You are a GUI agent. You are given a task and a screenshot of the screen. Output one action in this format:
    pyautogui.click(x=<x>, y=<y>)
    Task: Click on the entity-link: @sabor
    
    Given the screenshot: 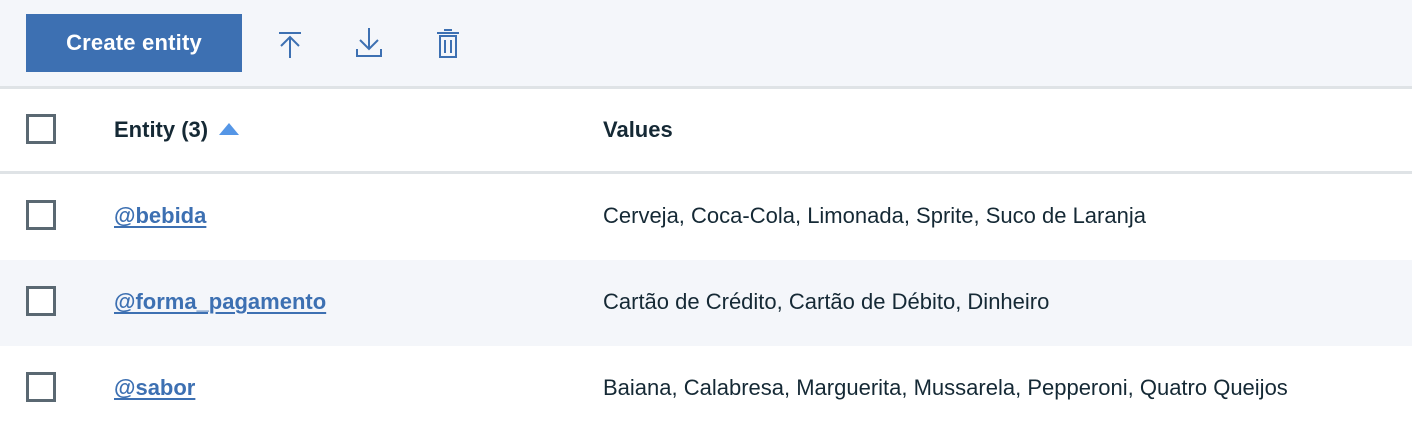 What is the action you would take?
    pyautogui.click(x=154, y=388)
    